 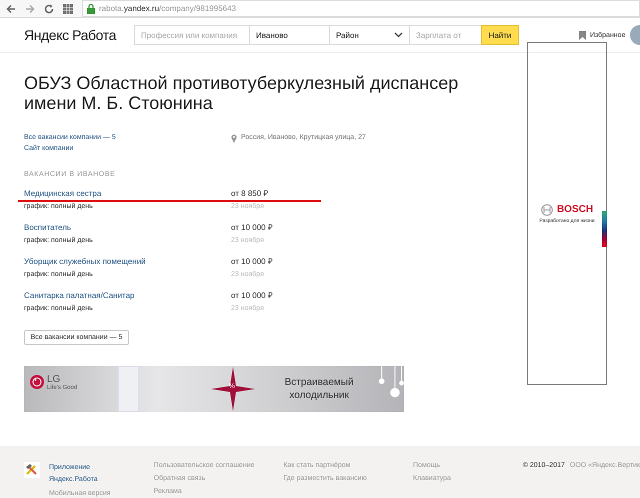 I want to click on city-field: Иваново, so click(x=288, y=35).